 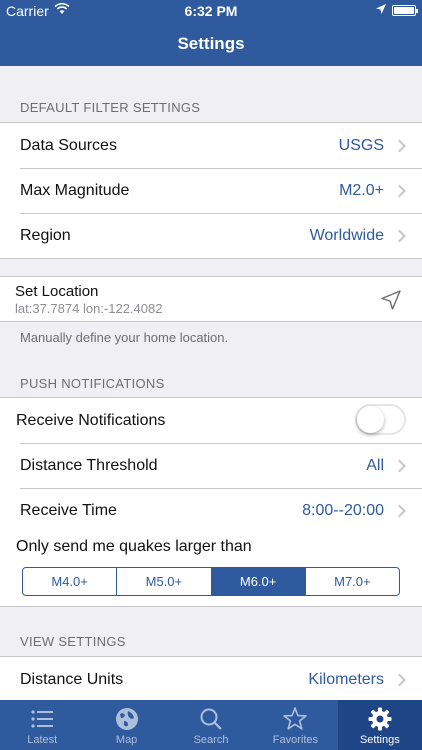 I want to click on row-value: All, so click(x=375, y=465).